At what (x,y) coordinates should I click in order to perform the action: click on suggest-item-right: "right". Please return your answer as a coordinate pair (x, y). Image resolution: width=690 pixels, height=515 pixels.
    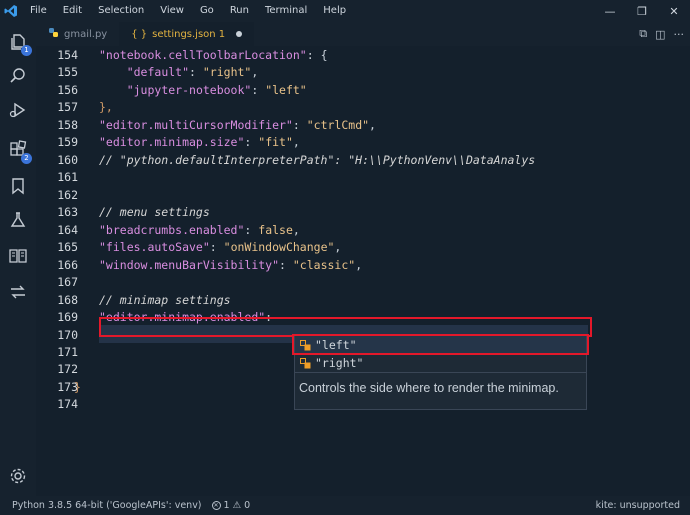
    Looking at the image, I should click on (440, 363).